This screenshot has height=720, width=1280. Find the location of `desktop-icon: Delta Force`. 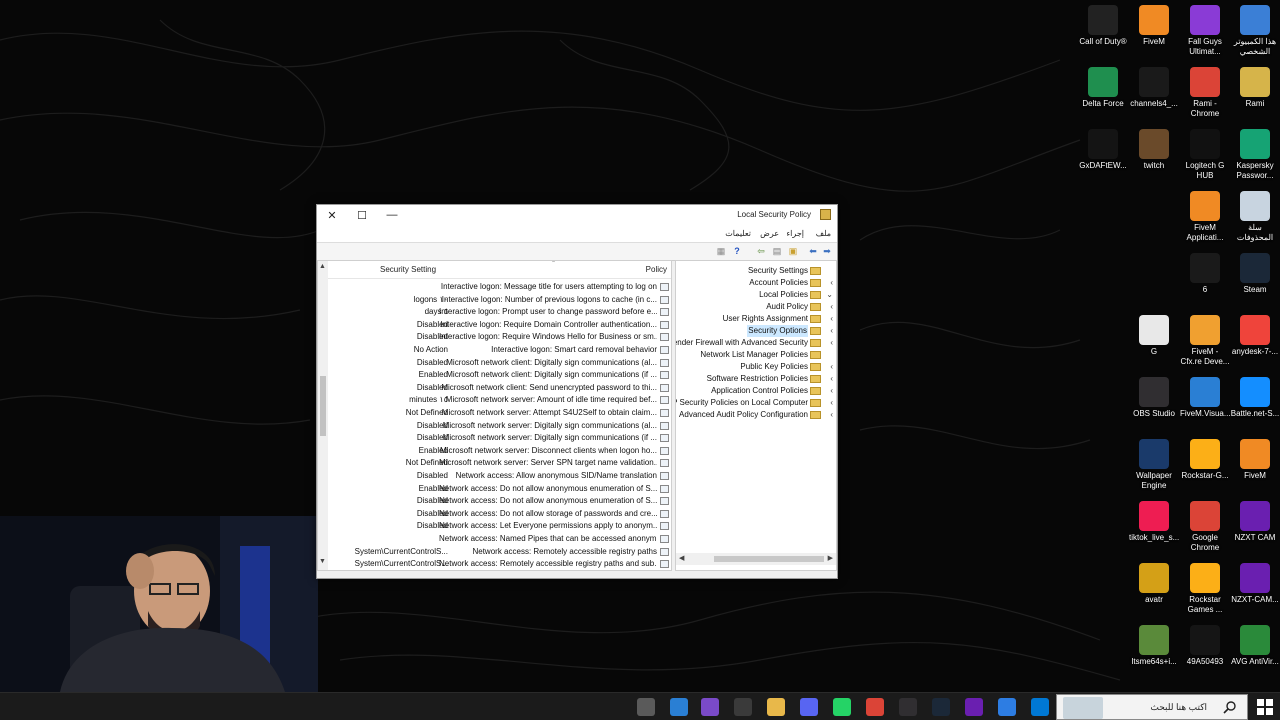

desktop-icon: Delta Force is located at coordinates (1103, 88).